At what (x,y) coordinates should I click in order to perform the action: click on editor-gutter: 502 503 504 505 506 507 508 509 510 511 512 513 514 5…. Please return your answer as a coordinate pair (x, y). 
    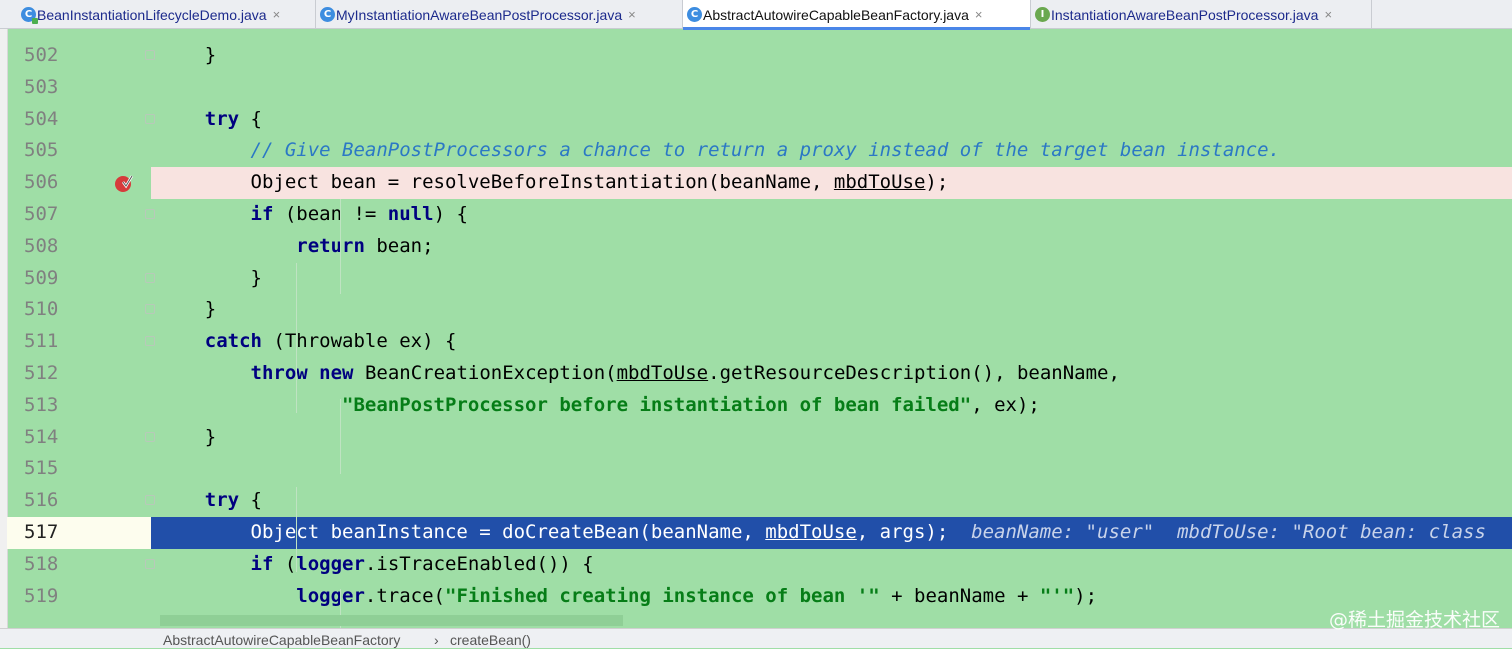
    Looking at the image, I should click on (81, 322).